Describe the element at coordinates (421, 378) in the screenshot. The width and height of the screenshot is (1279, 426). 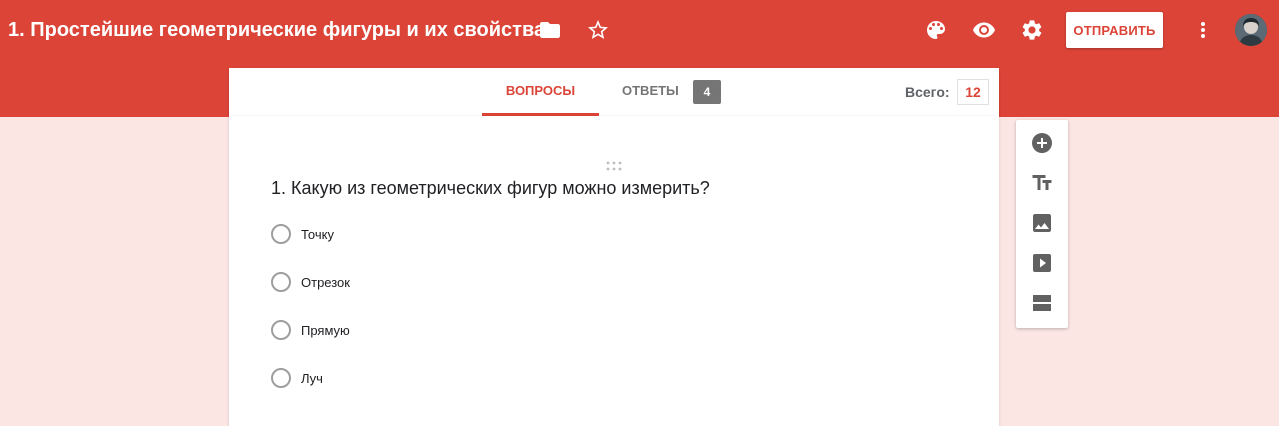
I see `option-item: Луч` at that location.